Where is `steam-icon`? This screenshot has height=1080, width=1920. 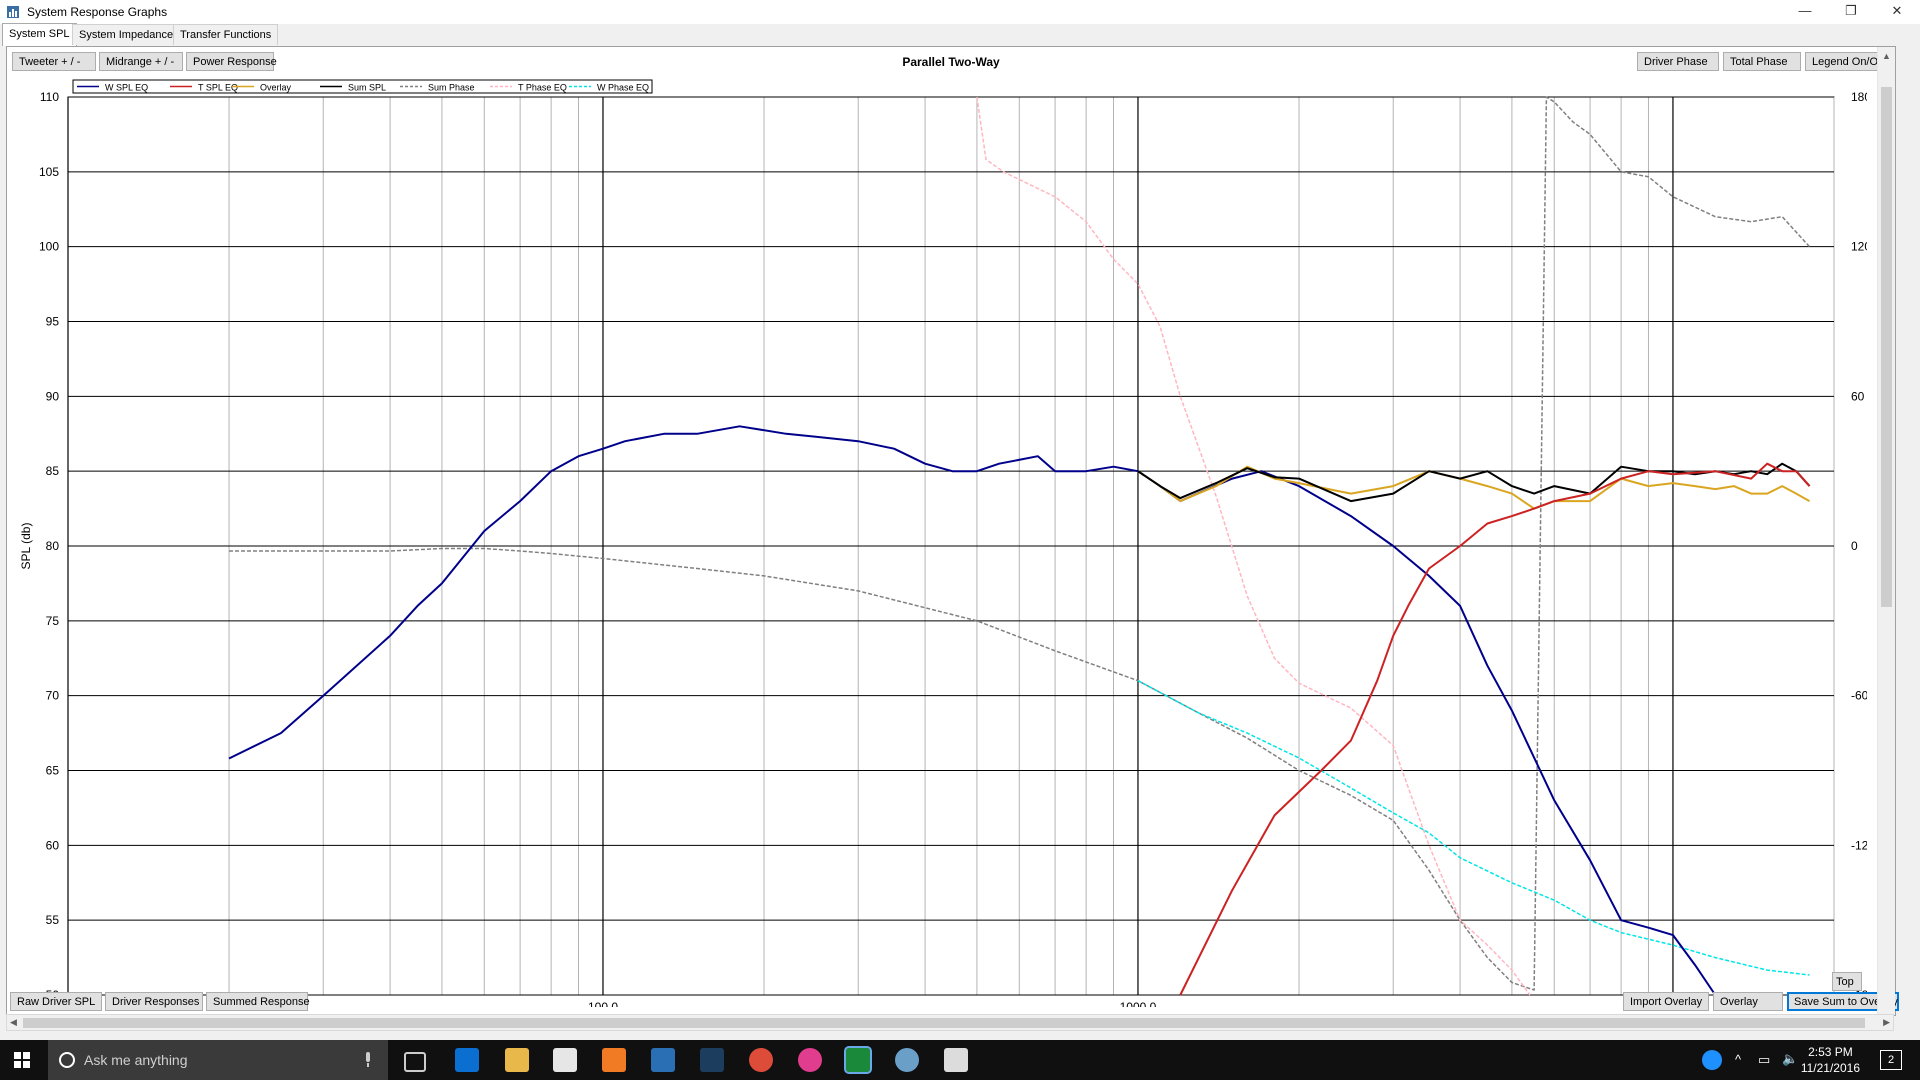
steam-icon is located at coordinates (712, 1060).